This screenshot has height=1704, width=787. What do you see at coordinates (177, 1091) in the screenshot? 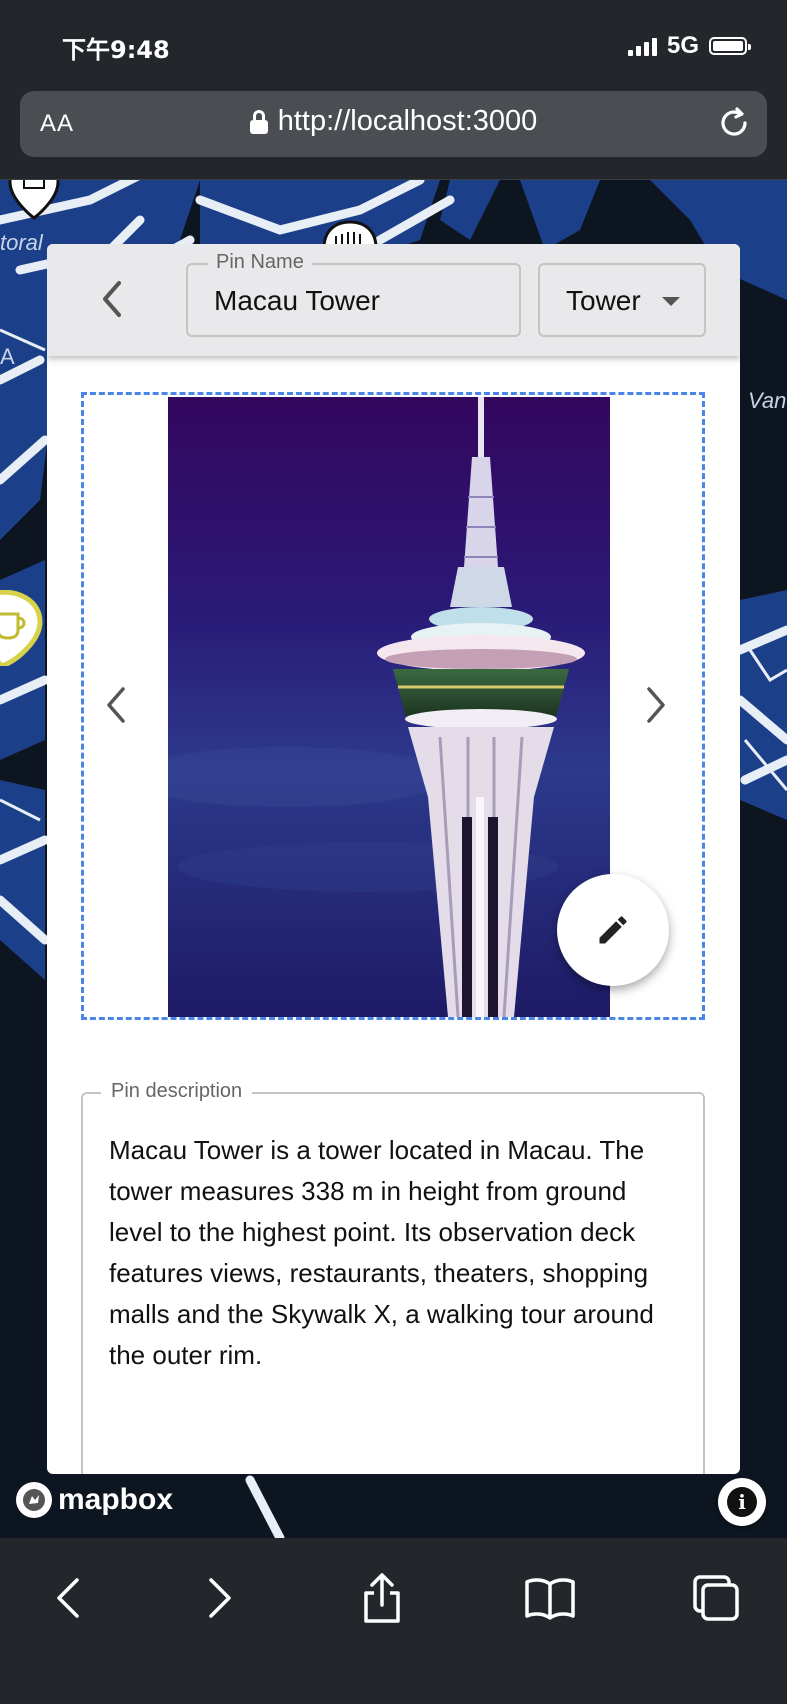
I see `pin-description-legend: Pin description` at bounding box center [177, 1091].